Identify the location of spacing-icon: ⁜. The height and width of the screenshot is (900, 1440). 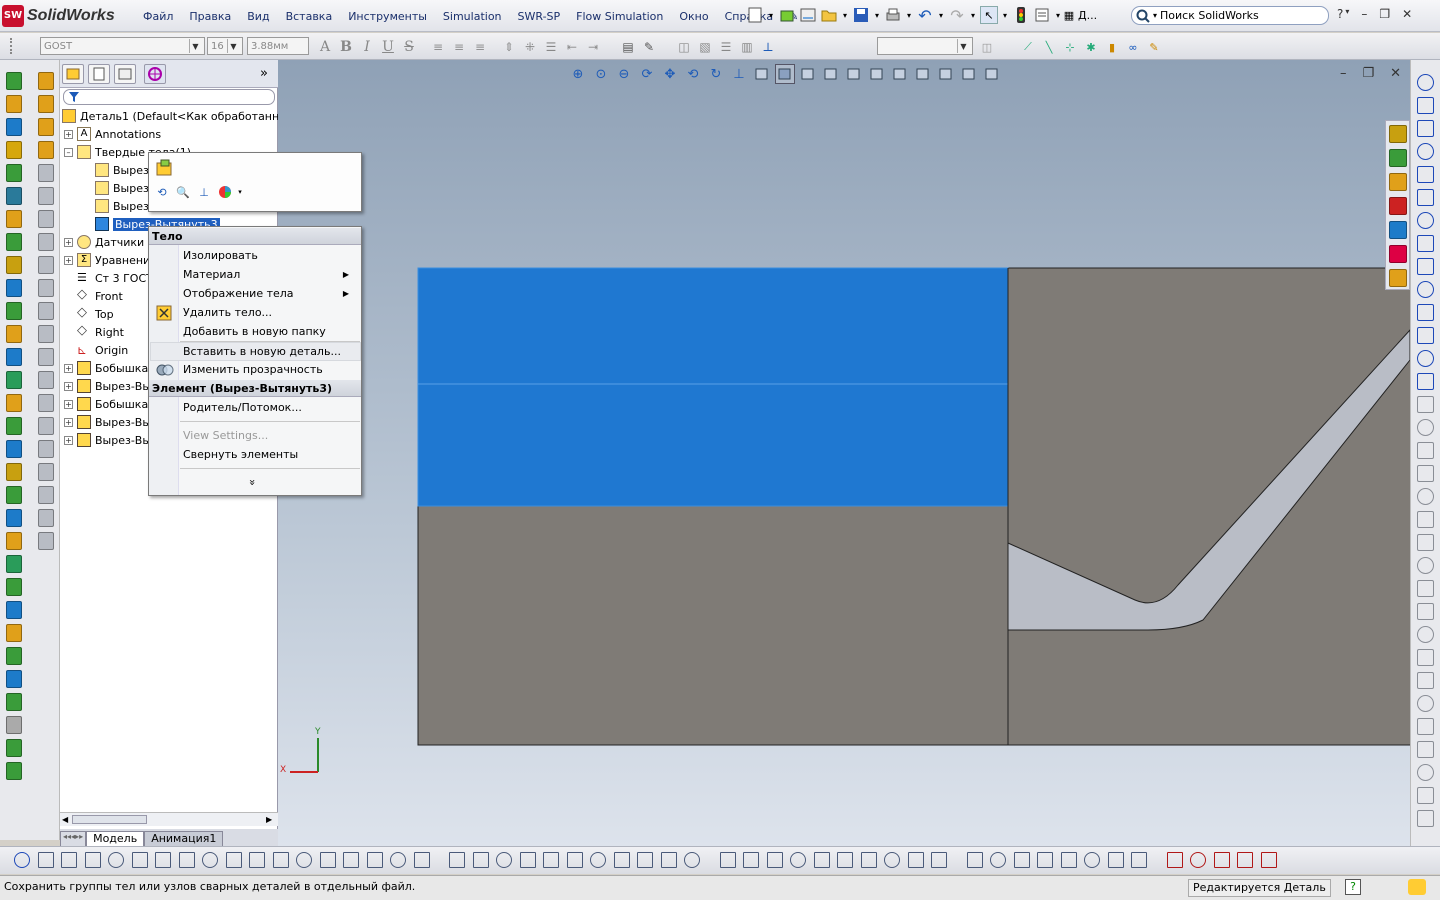
(530, 47).